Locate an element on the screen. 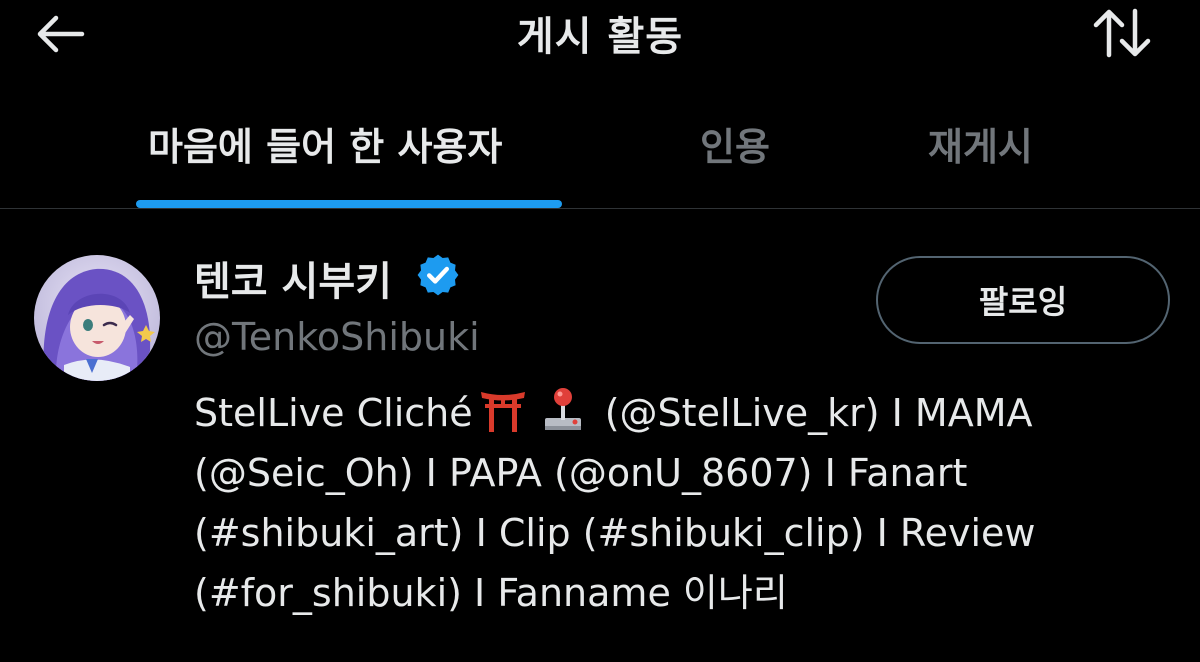  sort-button is located at coordinates (1122, 33).